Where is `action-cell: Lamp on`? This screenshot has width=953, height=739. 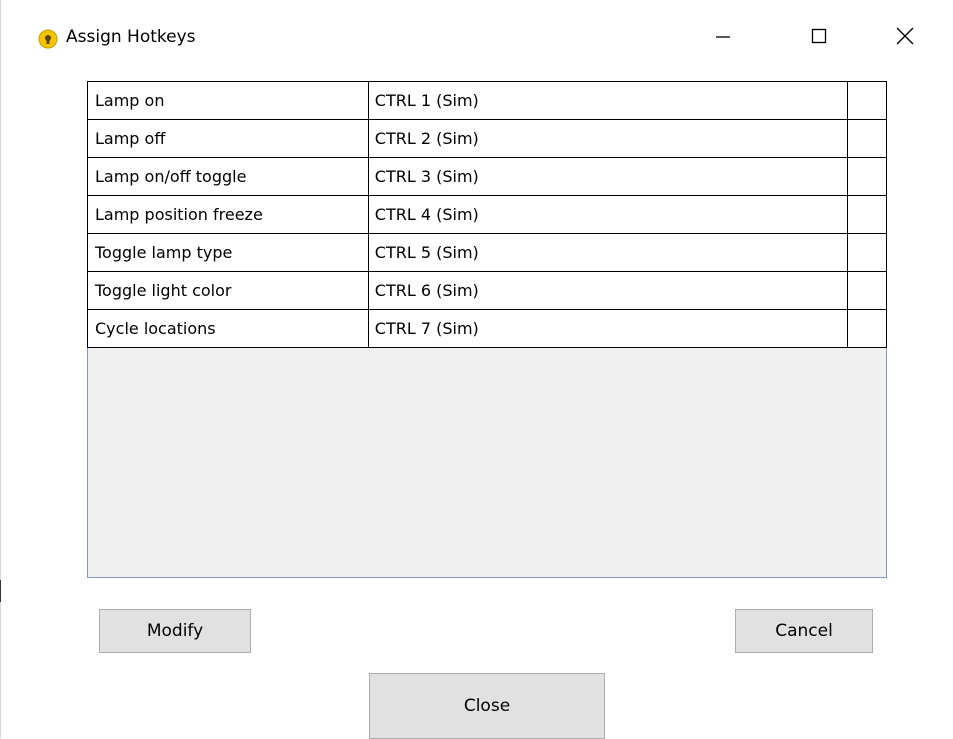
action-cell: Lamp on is located at coordinates (228, 100).